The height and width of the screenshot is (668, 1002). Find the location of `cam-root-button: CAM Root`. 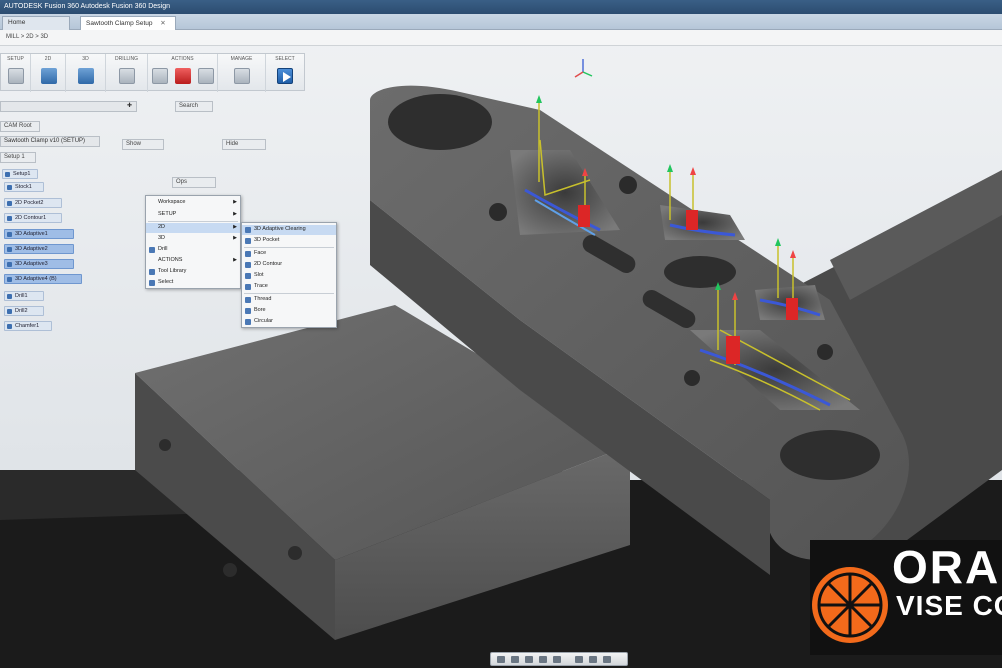

cam-root-button: CAM Root is located at coordinates (20, 126).